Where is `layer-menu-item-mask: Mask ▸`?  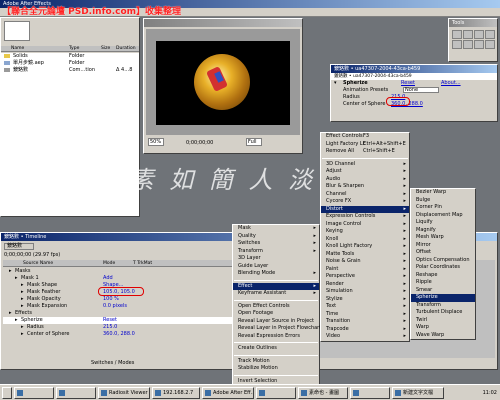 layer-menu-item-mask: Mask ▸ is located at coordinates (276, 229).